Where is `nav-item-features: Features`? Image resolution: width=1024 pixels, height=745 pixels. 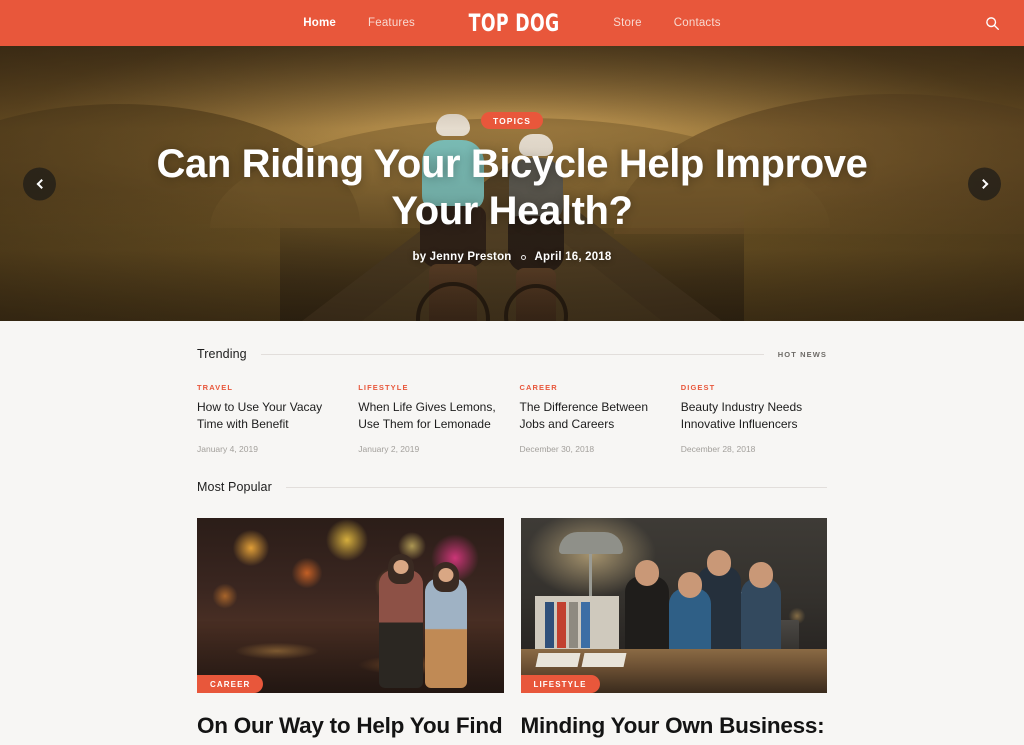
nav-item-features: Features is located at coordinates (391, 23).